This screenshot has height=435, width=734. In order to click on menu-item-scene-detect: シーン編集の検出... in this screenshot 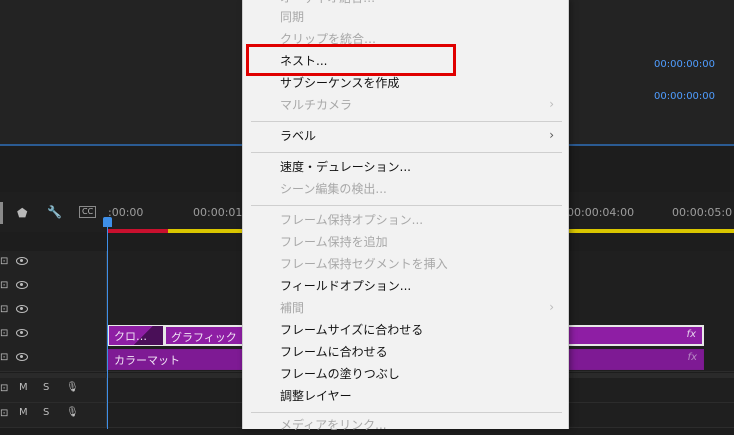, I will do `click(333, 189)`.